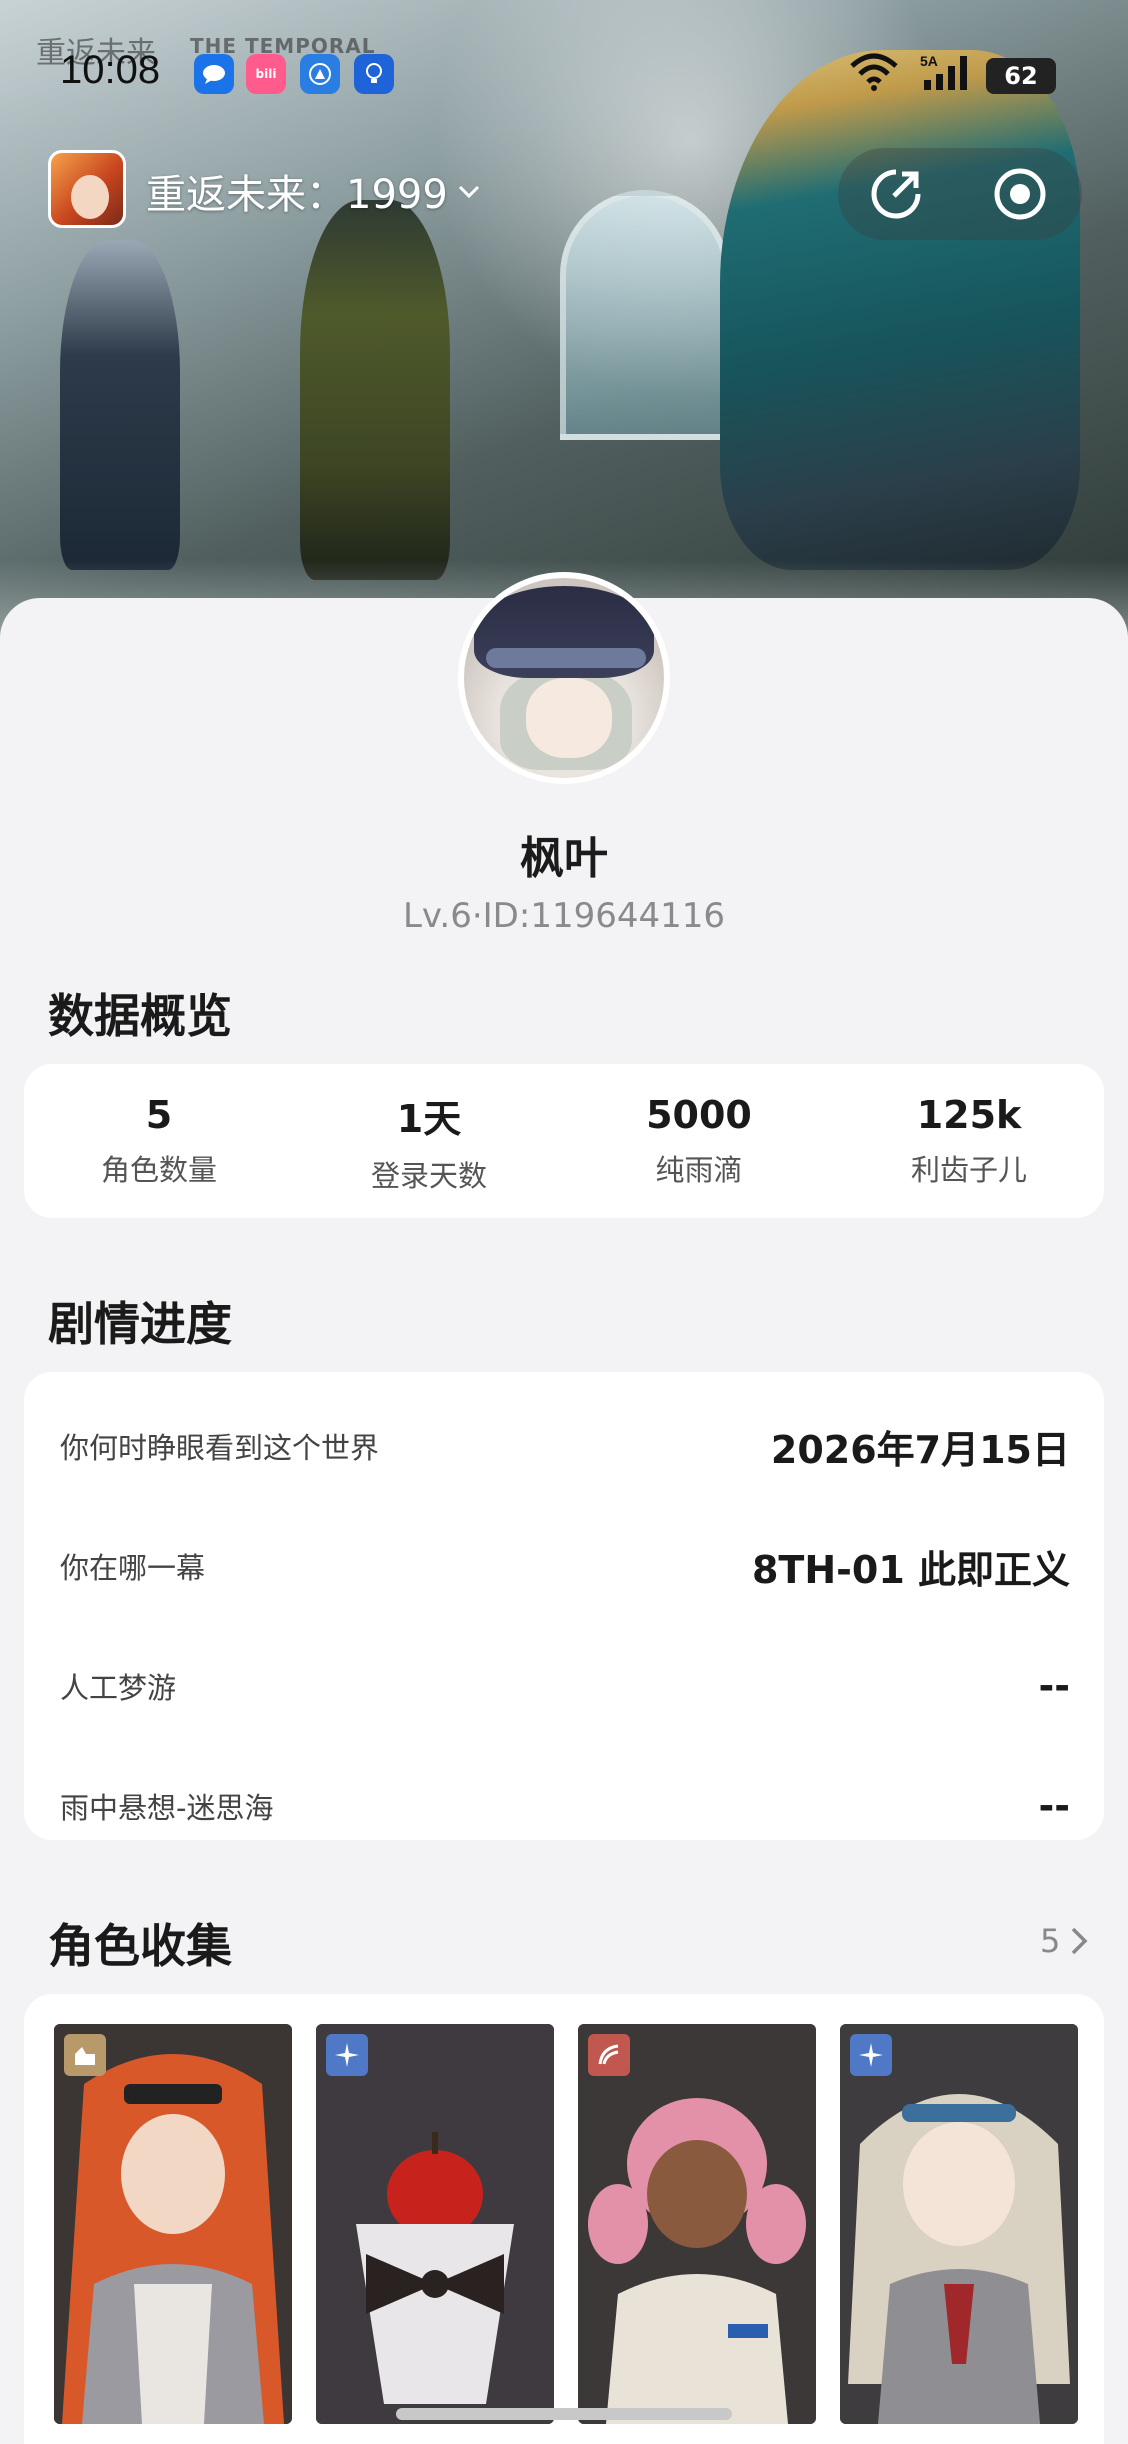  I want to click on story-row: 你在哪一幕 8TH-01 此即正义, so click(565, 1566).